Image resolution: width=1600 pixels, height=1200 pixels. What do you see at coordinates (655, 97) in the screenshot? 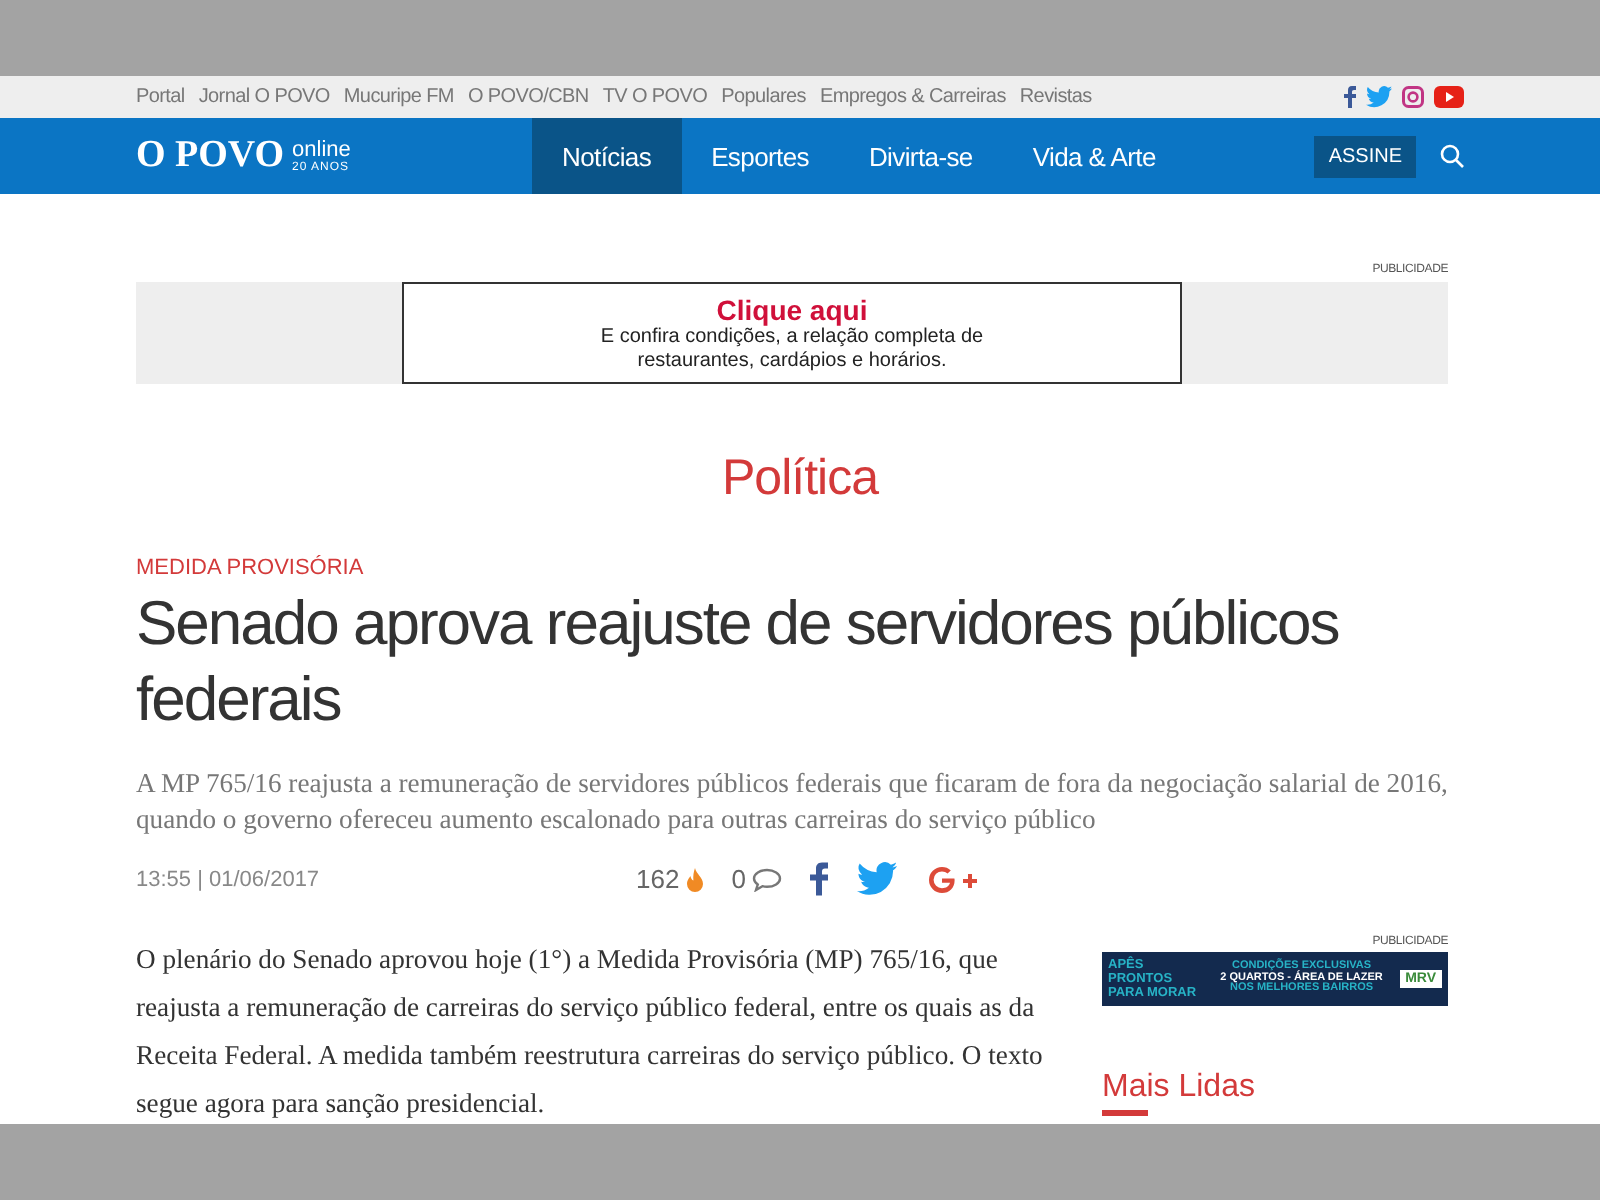
I see `top-link: TV O POVO` at bounding box center [655, 97].